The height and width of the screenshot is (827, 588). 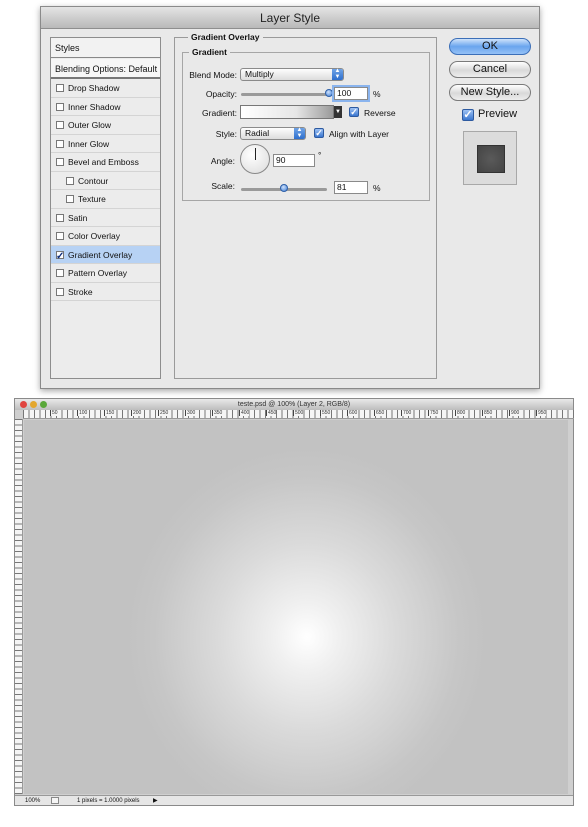 I want to click on effect-item: Drop Shadow, so click(x=105, y=88).